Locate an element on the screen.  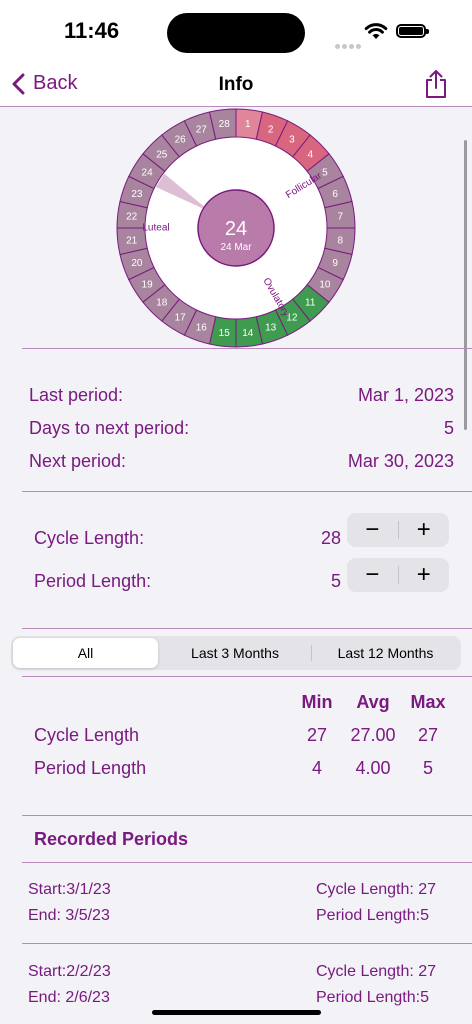
stats-cell-min: 4 is located at coordinates (316, 768).